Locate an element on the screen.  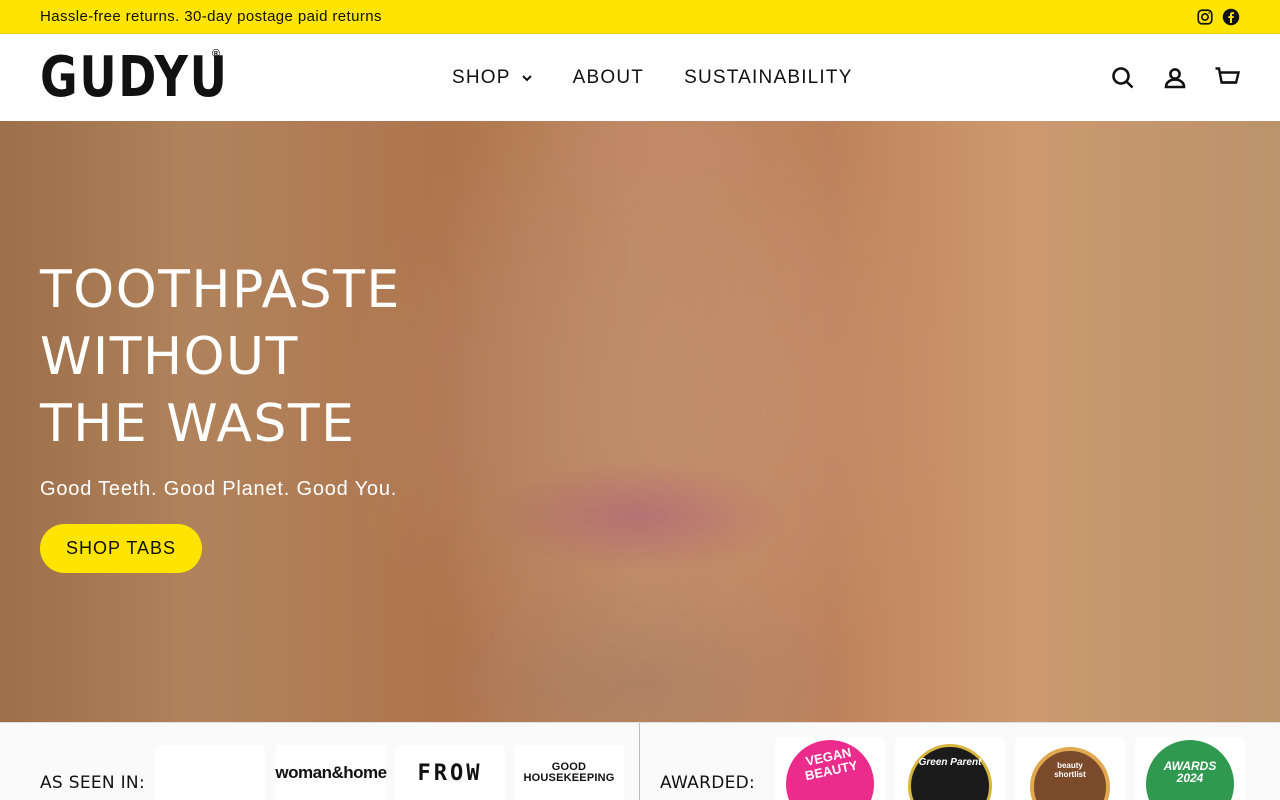
divider is located at coordinates (639, 761).